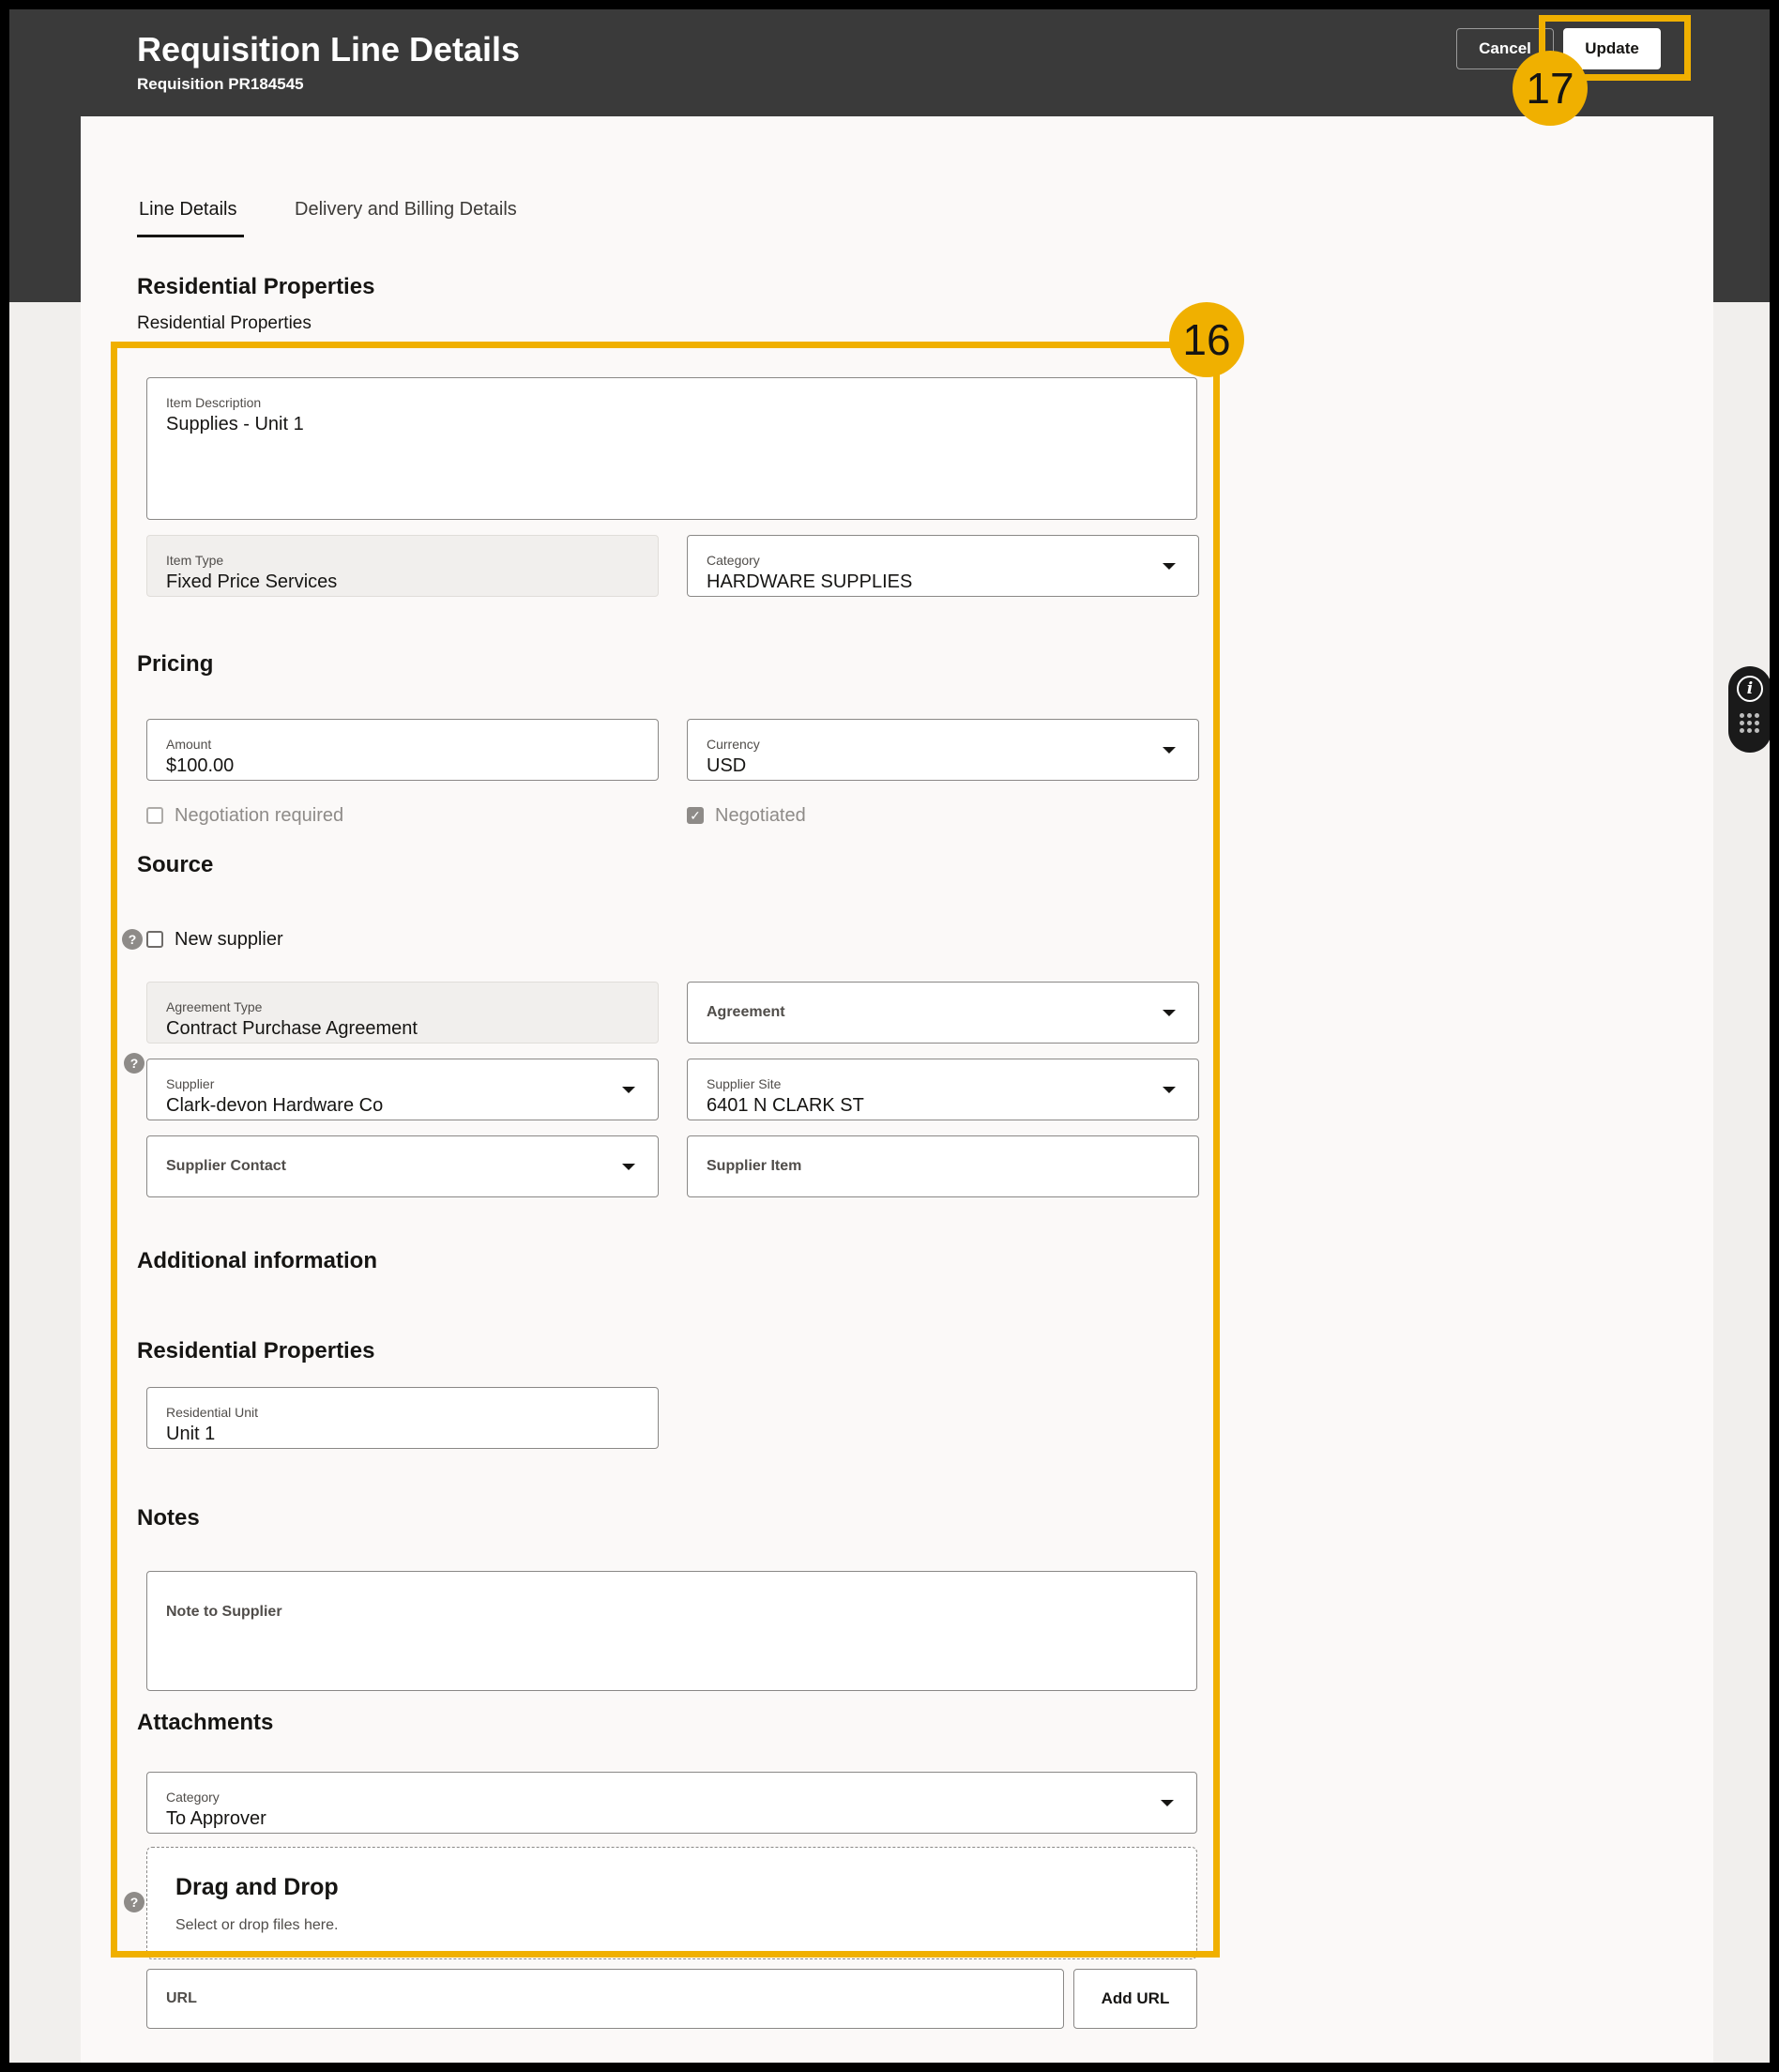 The height and width of the screenshot is (2072, 1779). What do you see at coordinates (256, 287) in the screenshot?
I see `section-title-residential: Residential Properties` at bounding box center [256, 287].